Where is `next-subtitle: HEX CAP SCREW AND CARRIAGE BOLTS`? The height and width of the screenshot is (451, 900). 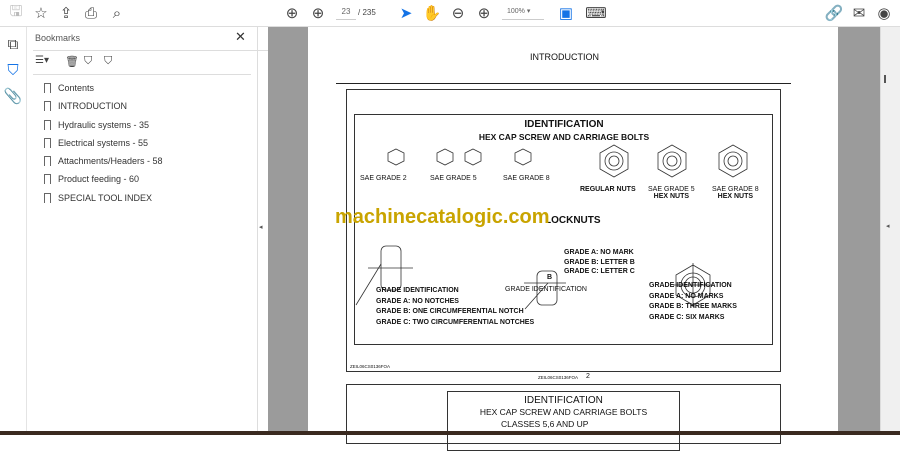 next-subtitle: HEX CAP SCREW AND CARRIAGE BOLTS is located at coordinates (563, 412).